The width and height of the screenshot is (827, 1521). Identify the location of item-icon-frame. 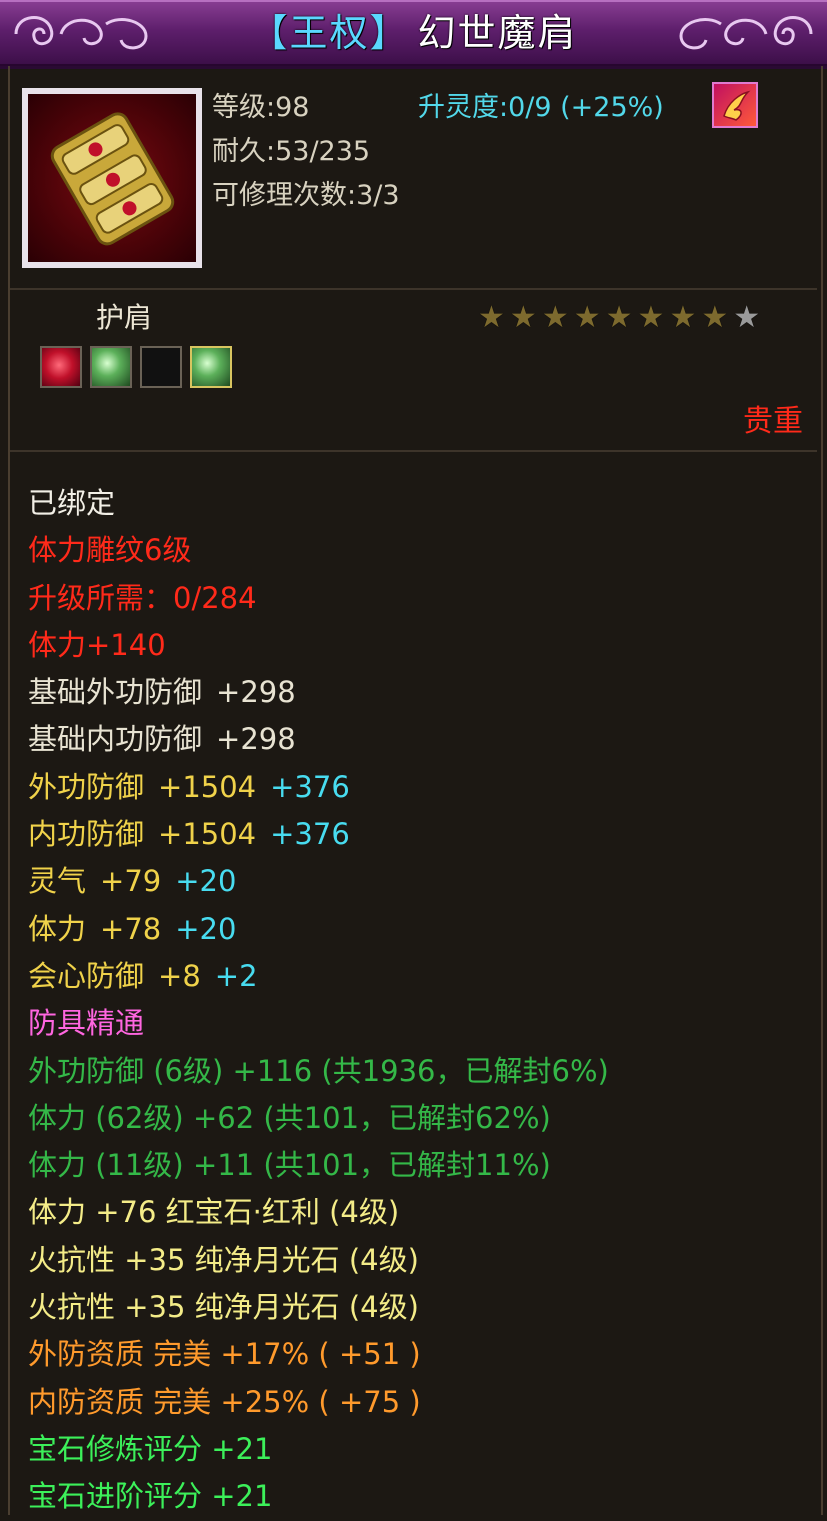
(112, 178).